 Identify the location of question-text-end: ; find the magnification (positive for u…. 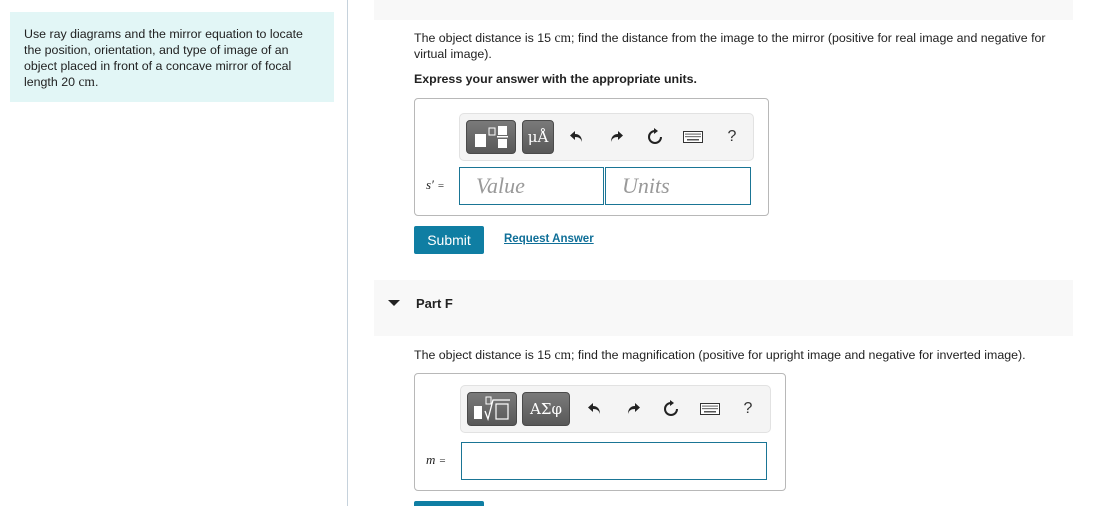
(798, 355).